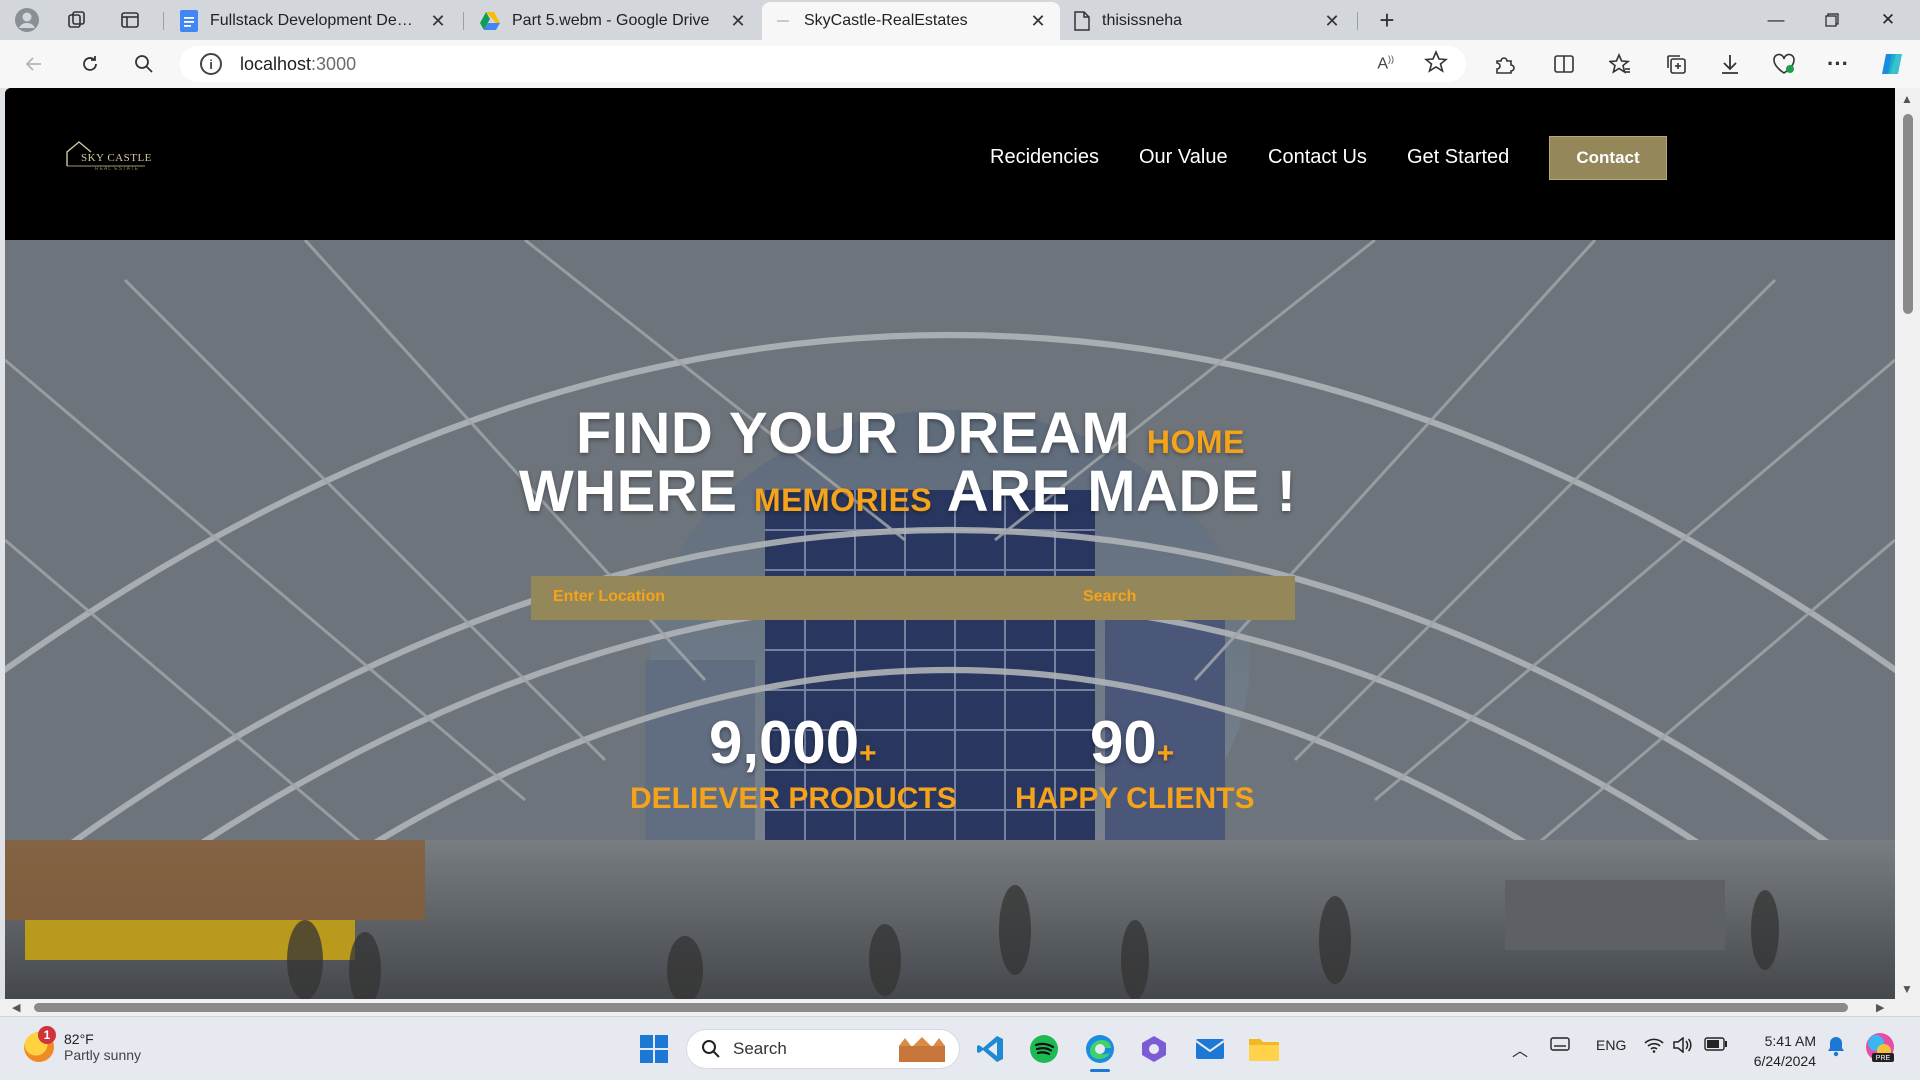  I want to click on tab-thisissneha: thisissneha ✕, so click(1208, 21).